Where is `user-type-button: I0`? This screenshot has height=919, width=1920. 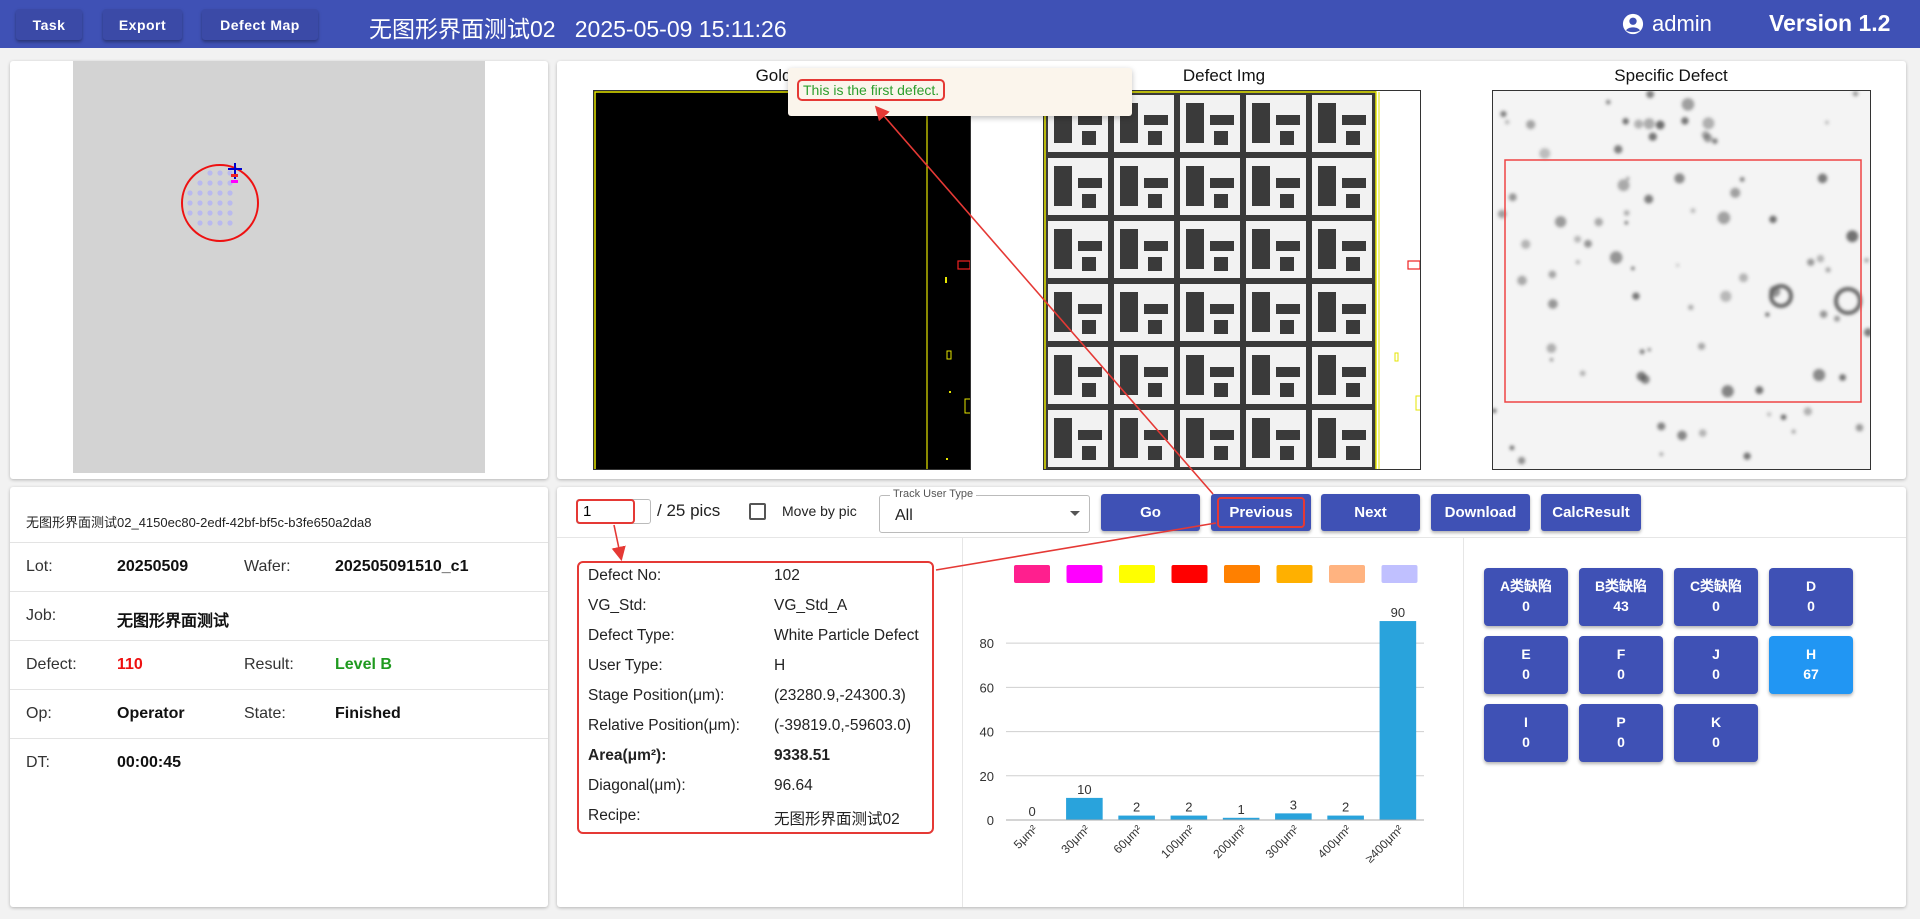
user-type-button: I0 is located at coordinates (1526, 733).